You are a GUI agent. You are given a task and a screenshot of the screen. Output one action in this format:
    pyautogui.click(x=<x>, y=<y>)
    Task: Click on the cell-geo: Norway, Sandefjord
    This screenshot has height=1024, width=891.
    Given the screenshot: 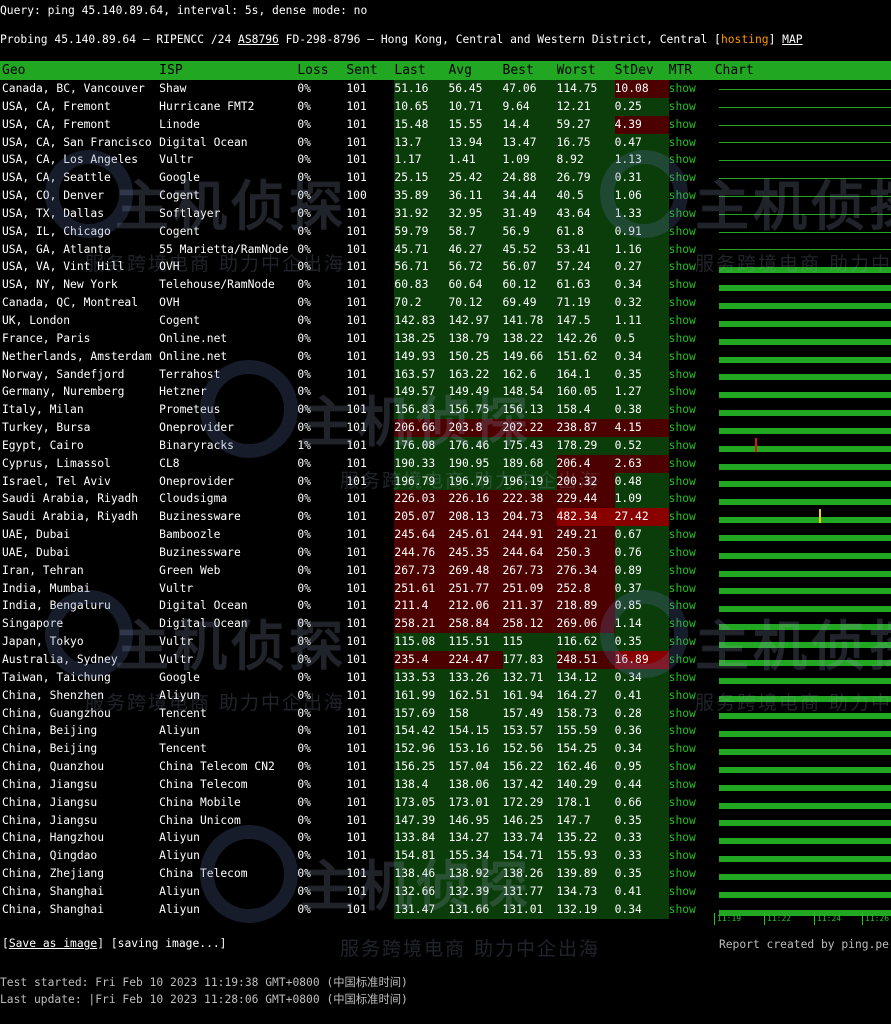 What is the action you would take?
    pyautogui.click(x=63, y=374)
    